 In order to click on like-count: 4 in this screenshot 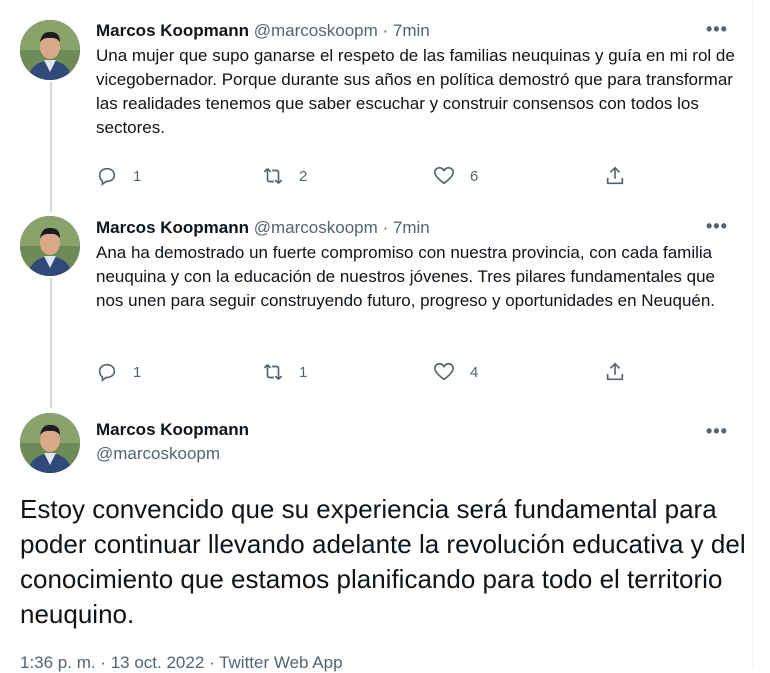, I will do `click(474, 372)`.